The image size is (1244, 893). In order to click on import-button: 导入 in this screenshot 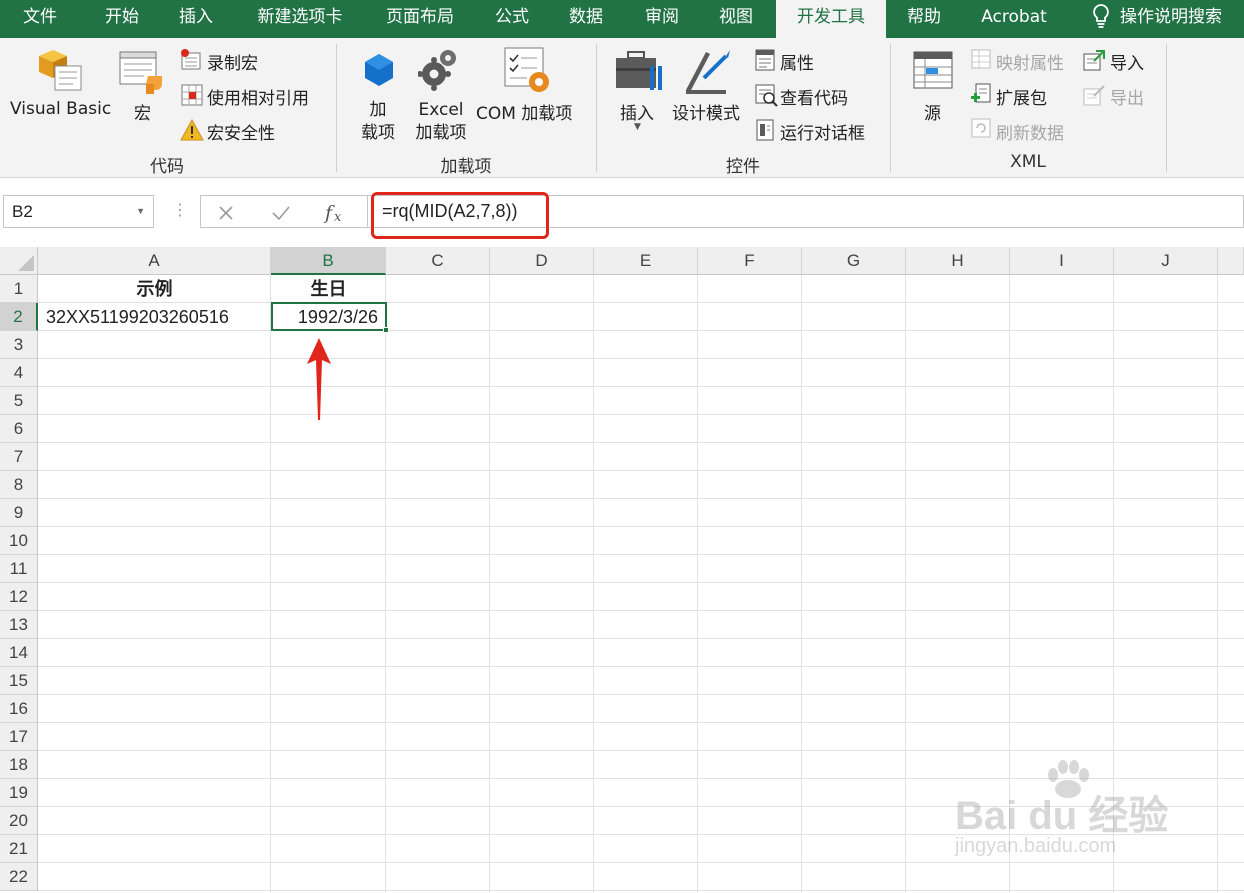, I will do `click(1127, 61)`.